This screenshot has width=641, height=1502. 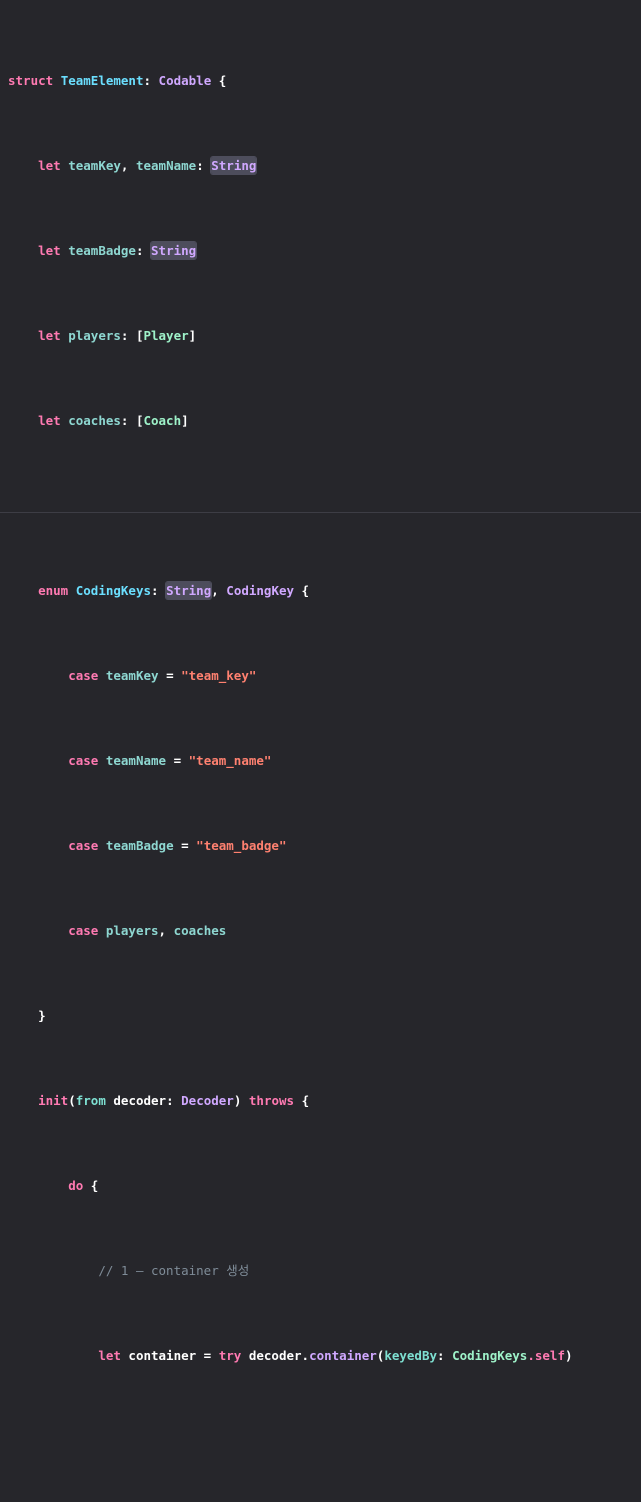 I want to click on type-codingkeys: CodingKeys, so click(x=113, y=590).